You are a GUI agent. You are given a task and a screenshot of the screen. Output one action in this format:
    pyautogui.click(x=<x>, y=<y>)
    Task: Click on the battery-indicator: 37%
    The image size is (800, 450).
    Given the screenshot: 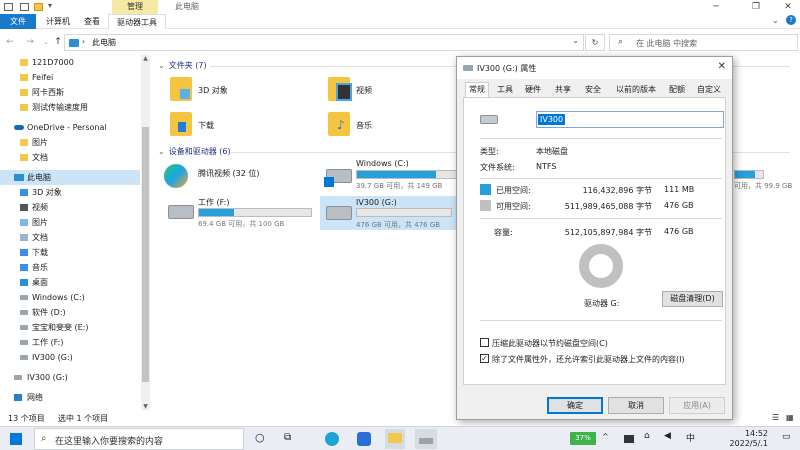 What is the action you would take?
    pyautogui.click(x=583, y=438)
    